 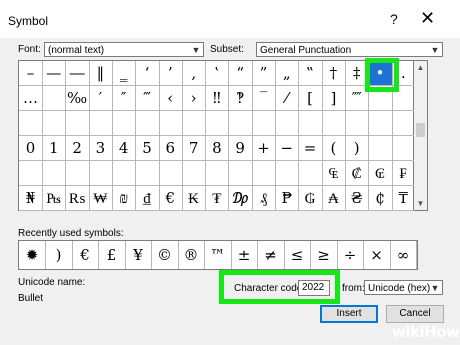 I want to click on symbol-cell: ₦, so click(x=31, y=198).